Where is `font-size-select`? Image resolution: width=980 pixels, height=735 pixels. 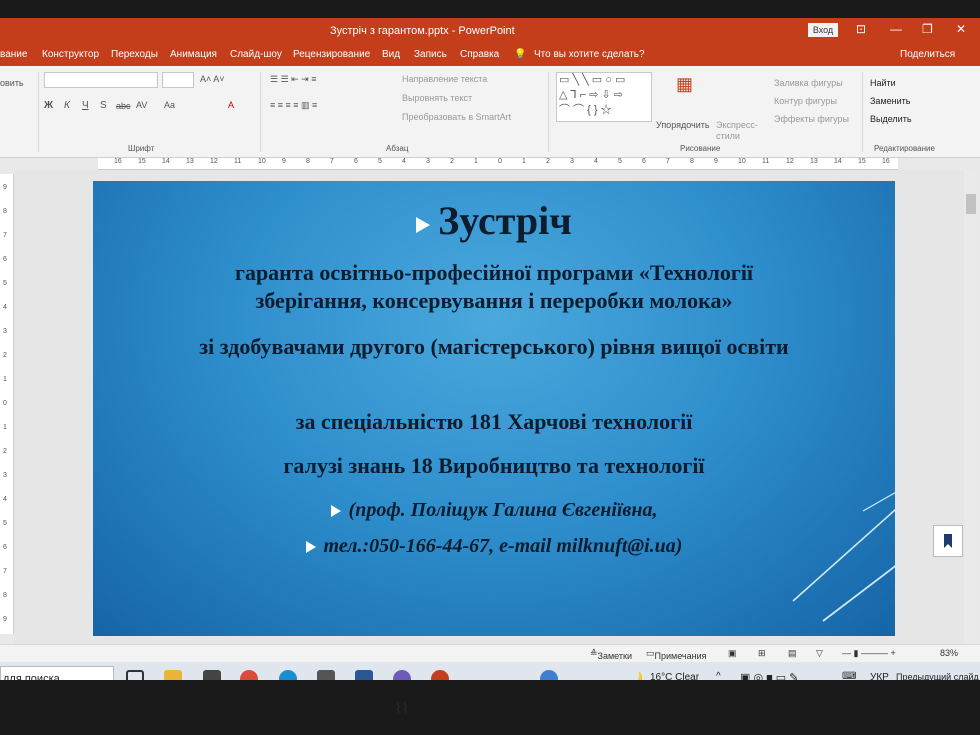 font-size-select is located at coordinates (178, 80).